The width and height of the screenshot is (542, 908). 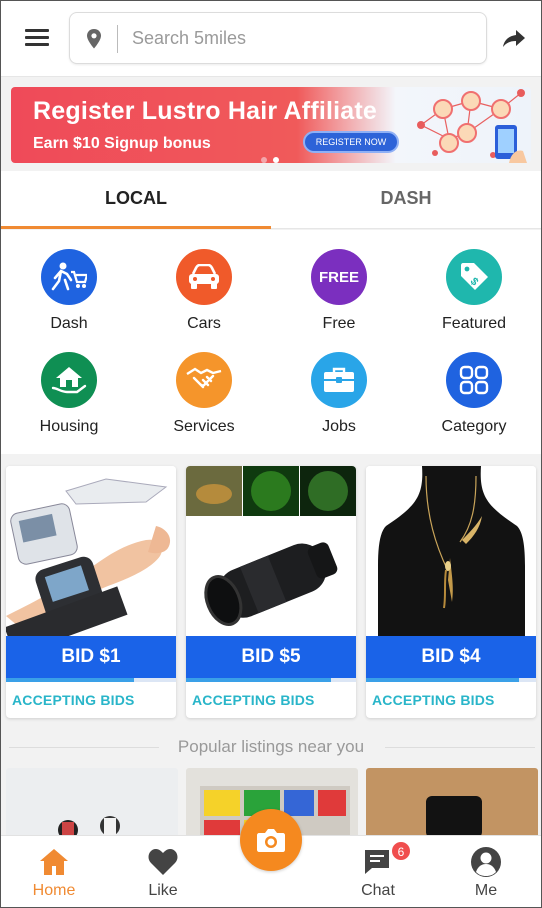 What do you see at coordinates (271, 748) in the screenshot?
I see `popular-heading-row: Popular listings near you` at bounding box center [271, 748].